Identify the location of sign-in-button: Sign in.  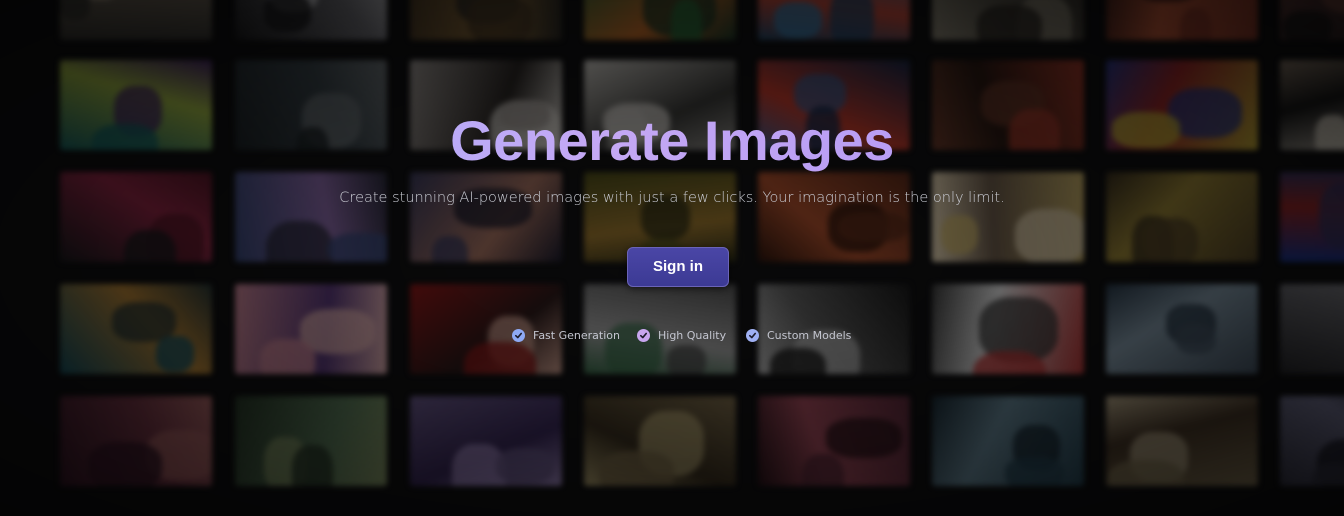
(678, 267).